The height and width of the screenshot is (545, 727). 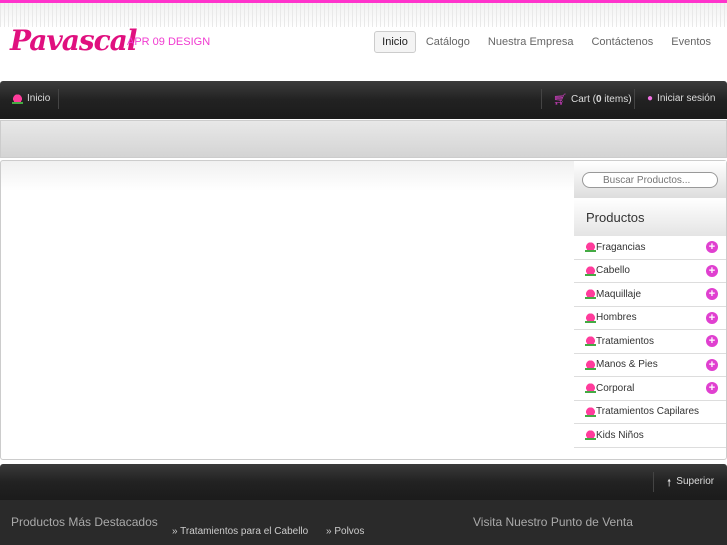 I want to click on top-label: Superior, so click(x=695, y=481).